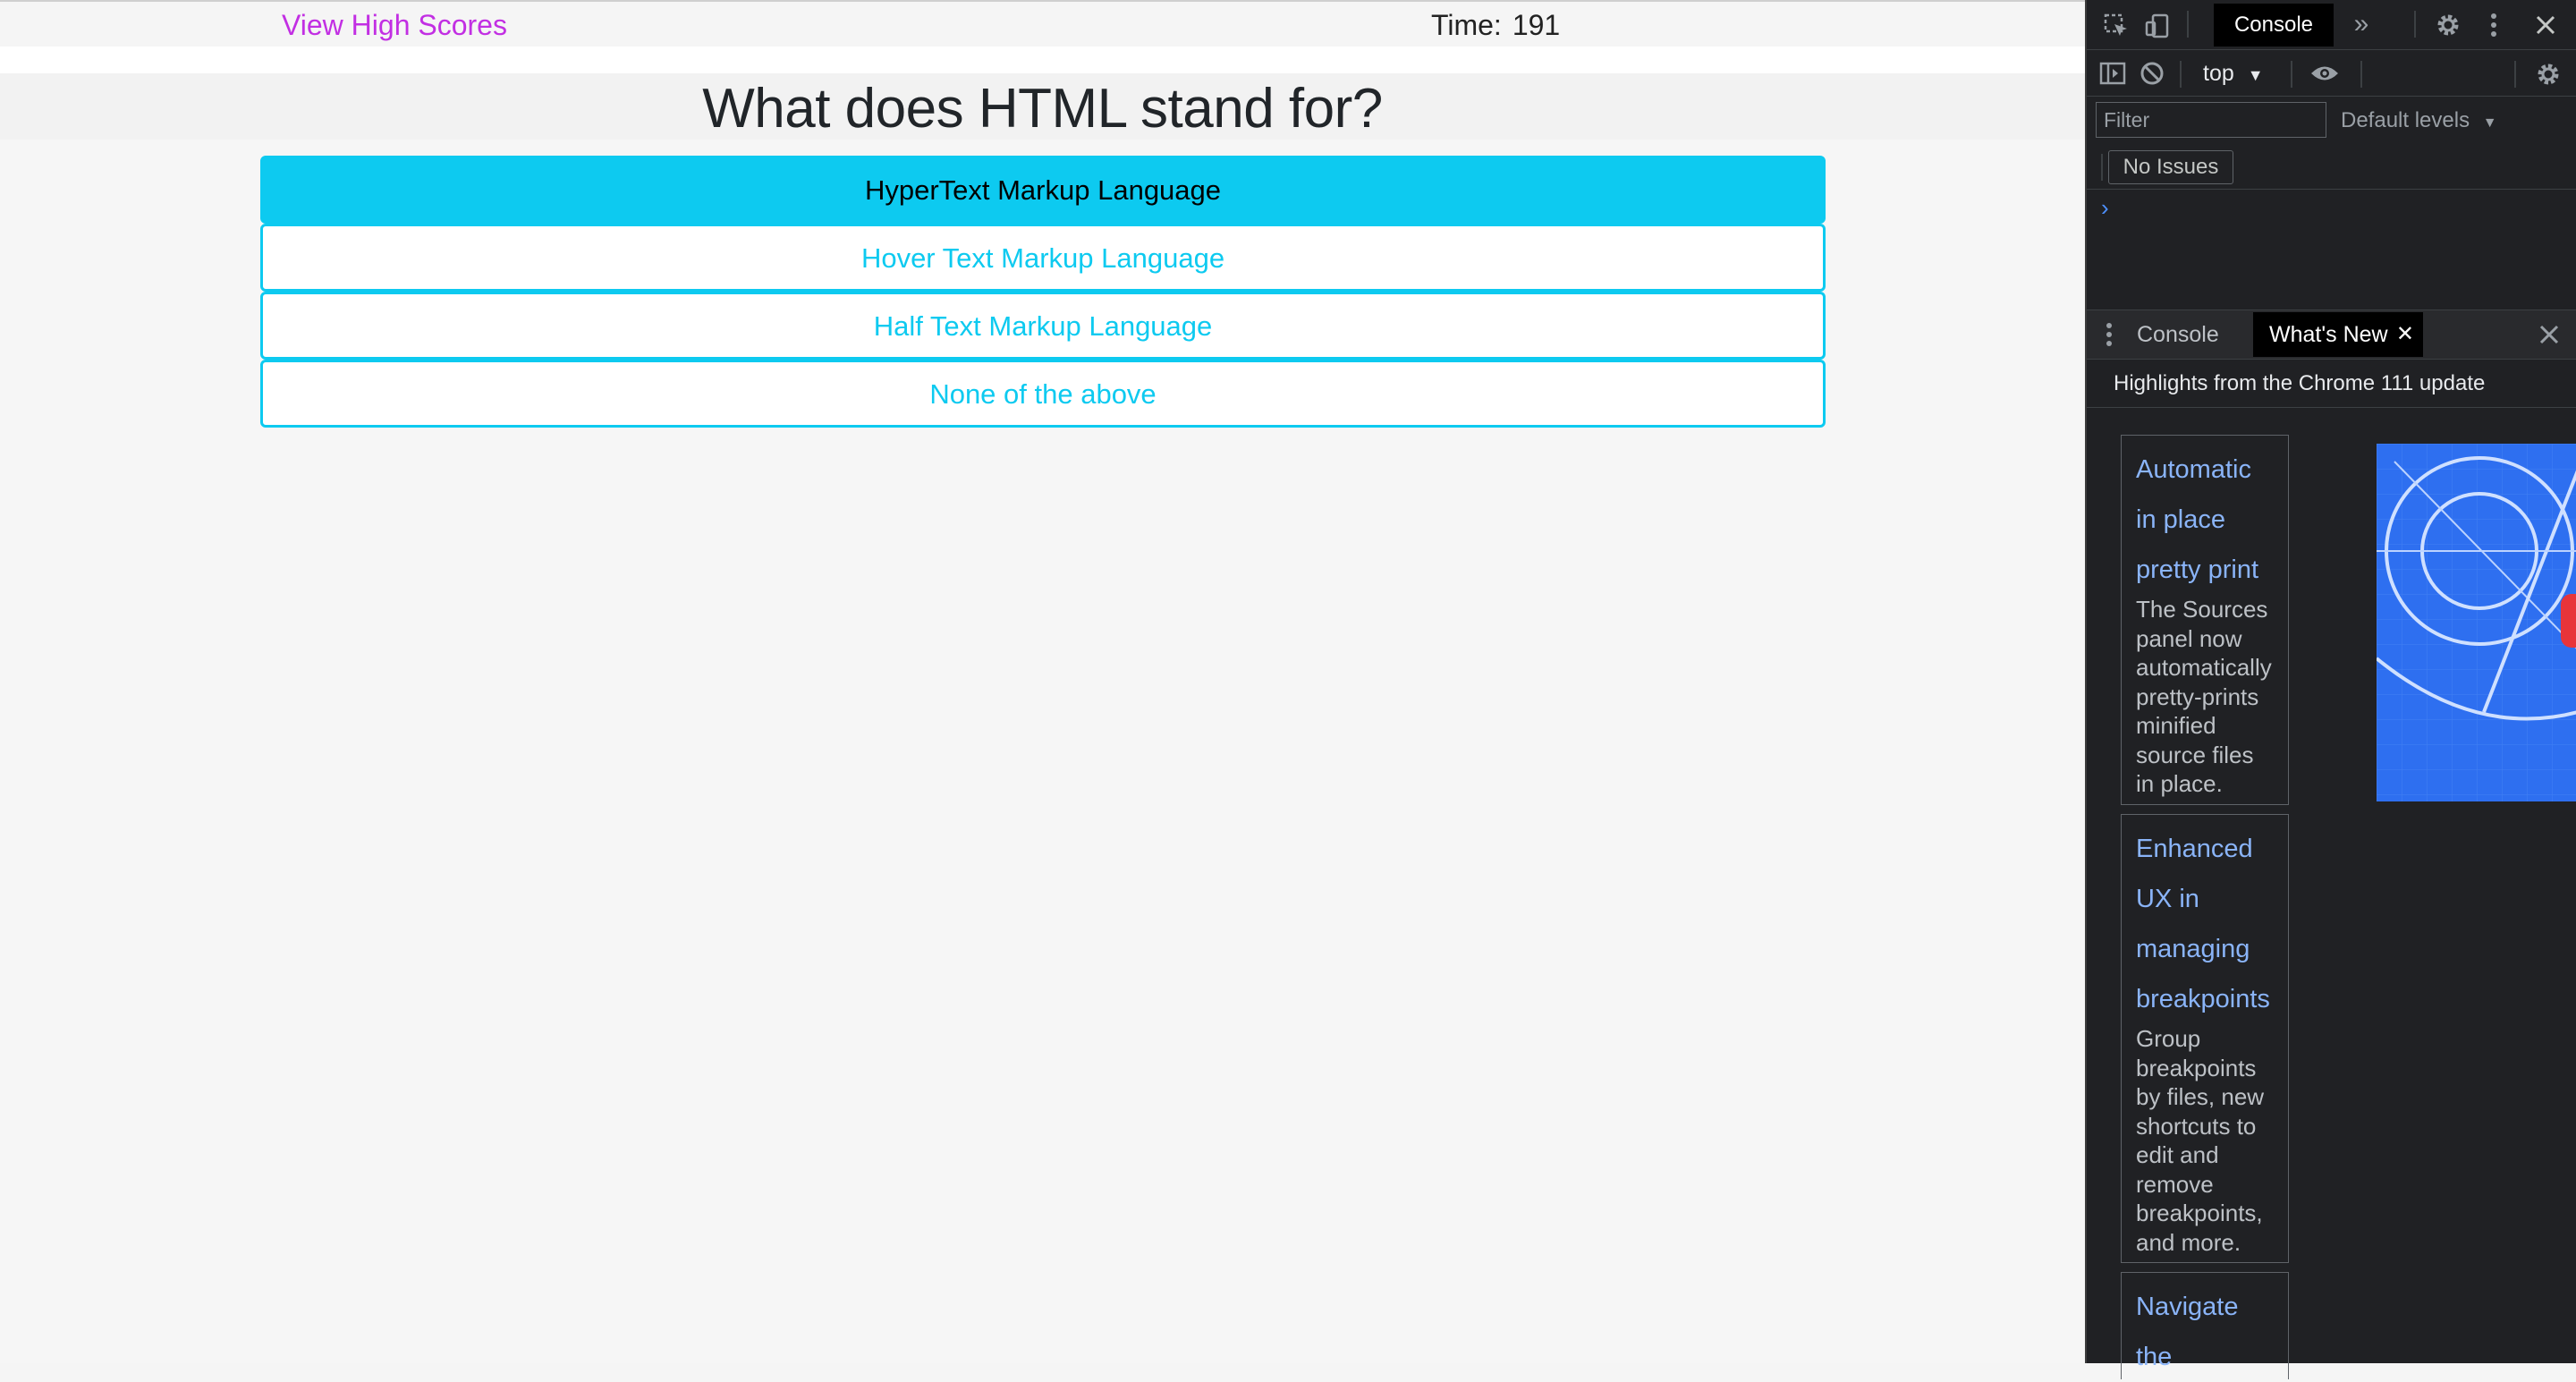 The image size is (2576, 1382). What do you see at coordinates (2195, 755) in the screenshot?
I see `desc-line: source files` at bounding box center [2195, 755].